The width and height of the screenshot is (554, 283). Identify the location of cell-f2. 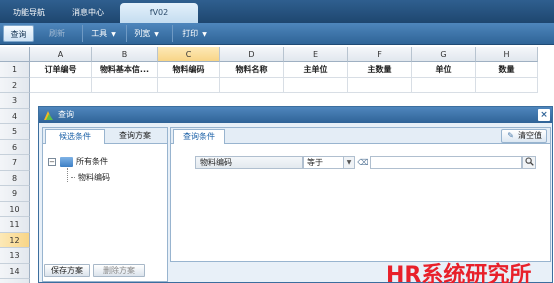
(380, 85).